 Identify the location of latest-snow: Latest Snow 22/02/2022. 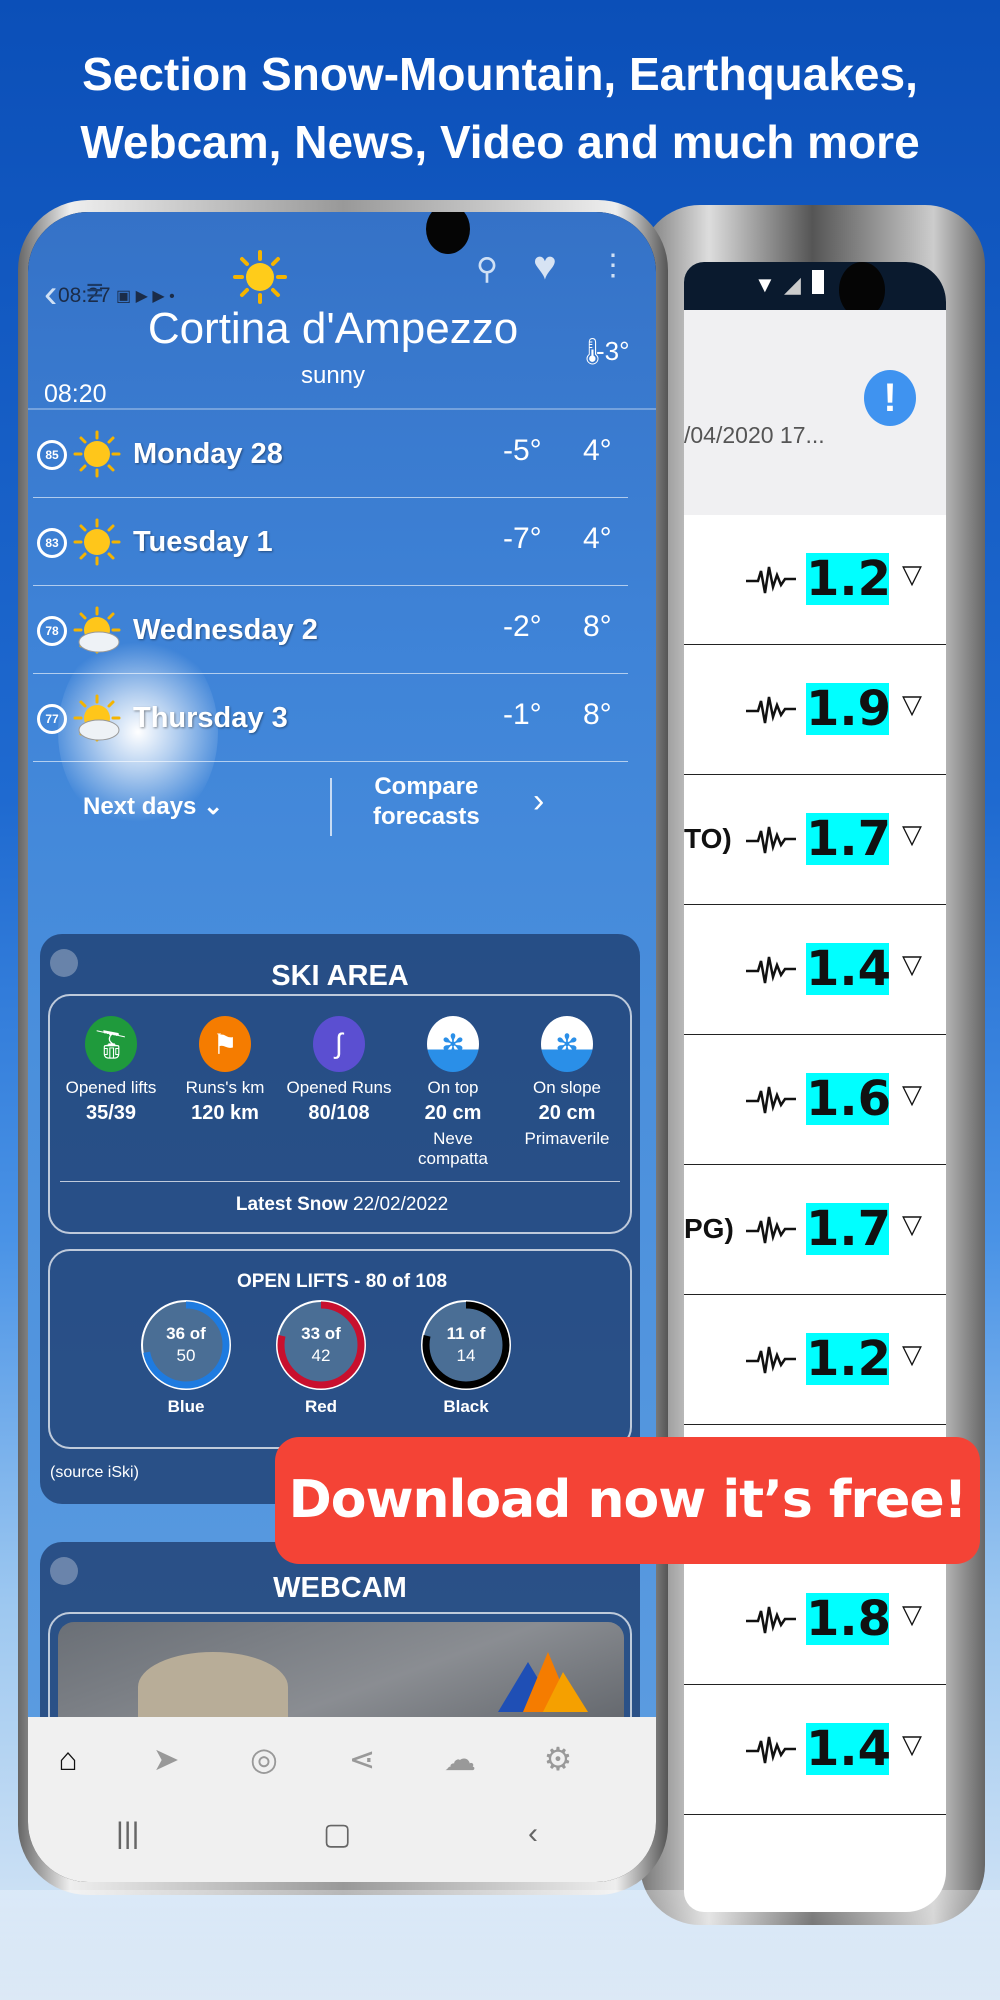
(342, 1205).